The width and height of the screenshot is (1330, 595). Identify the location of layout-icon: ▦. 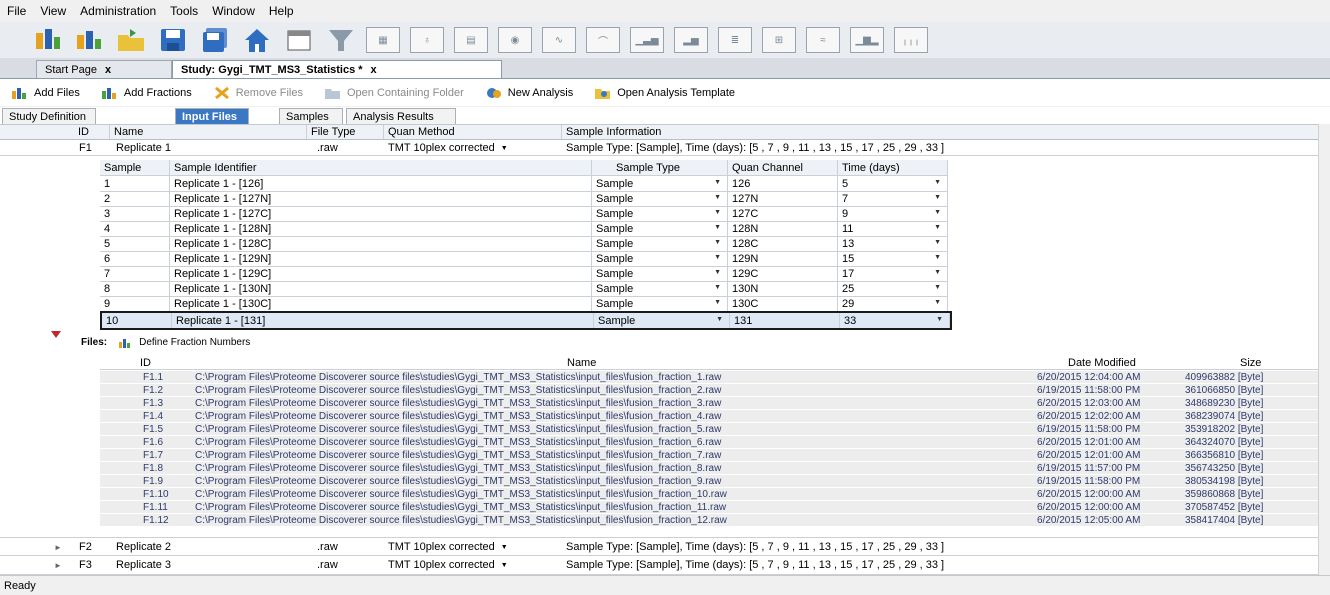
(383, 40).